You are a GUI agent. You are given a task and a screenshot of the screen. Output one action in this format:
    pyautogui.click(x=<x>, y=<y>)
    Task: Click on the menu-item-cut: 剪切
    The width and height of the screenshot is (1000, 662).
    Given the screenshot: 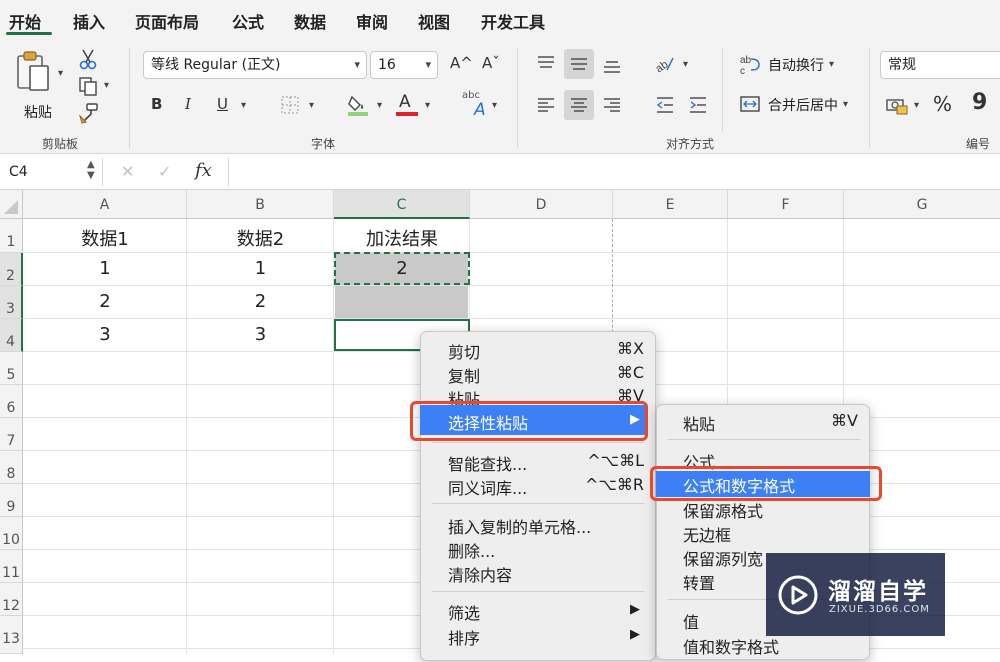 What is the action you would take?
    pyautogui.click(x=464, y=351)
    